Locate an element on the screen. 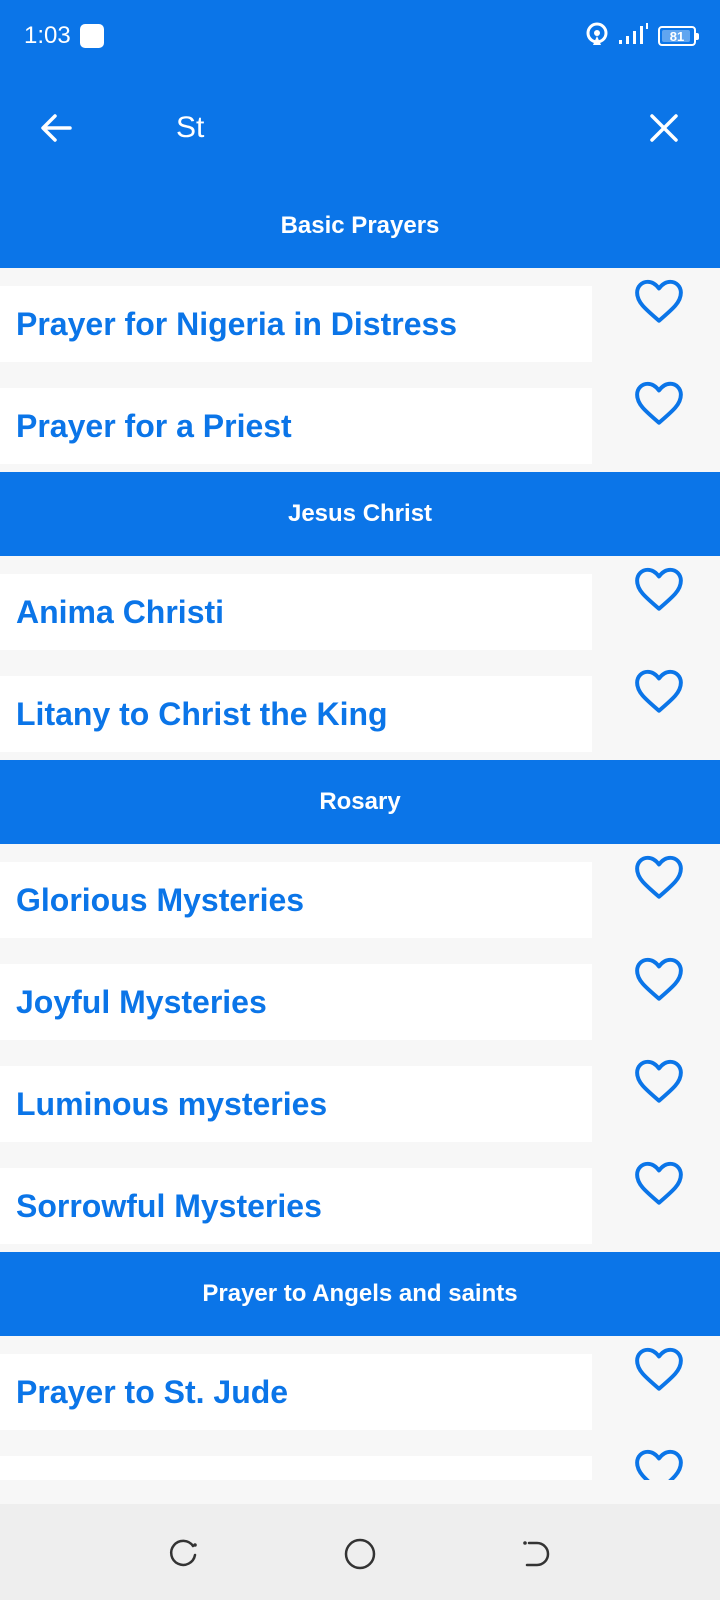  prayer-card: Sorrowful Mysteries is located at coordinates (296, 1206).